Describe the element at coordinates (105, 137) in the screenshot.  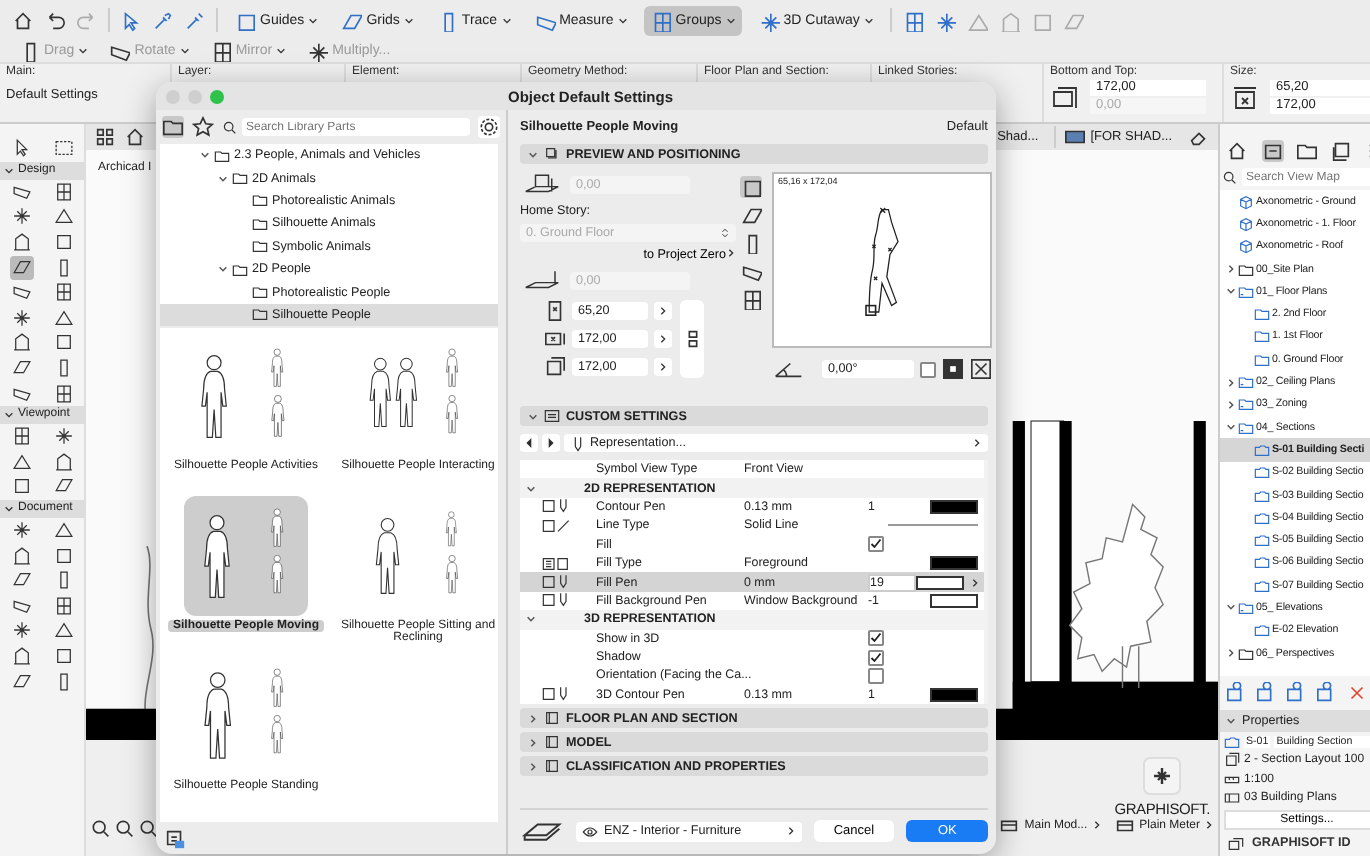
I see `grid-icon` at that location.